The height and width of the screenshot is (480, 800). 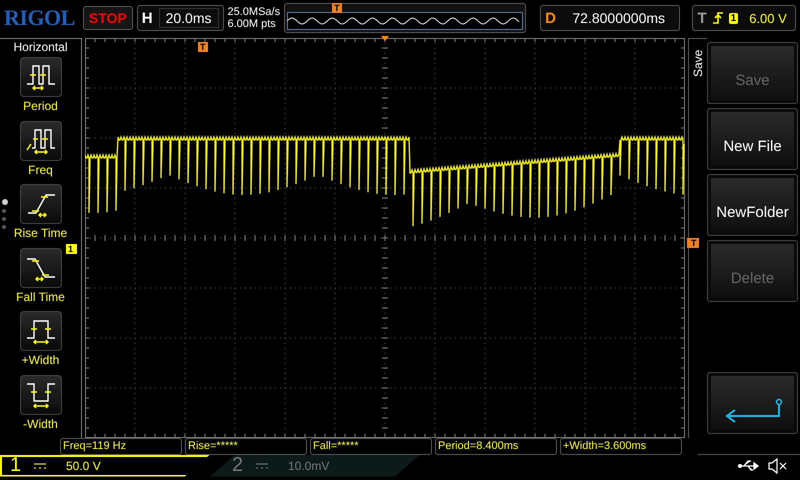 I want to click on period-measure-button, so click(x=41, y=77).